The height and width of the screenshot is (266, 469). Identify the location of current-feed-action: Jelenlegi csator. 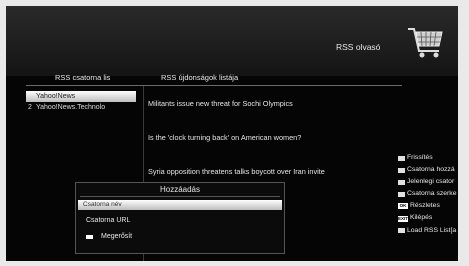
(428, 182).